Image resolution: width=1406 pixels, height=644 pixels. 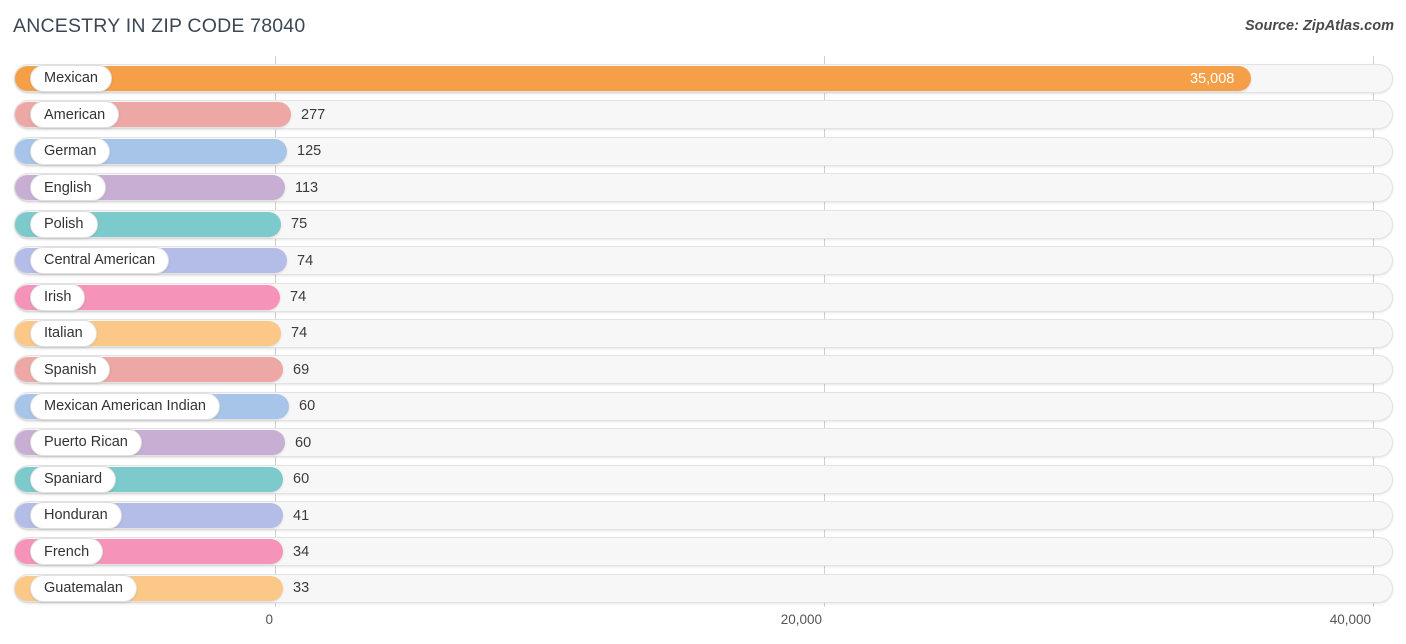 What do you see at coordinates (301, 588) in the screenshot?
I see `bar-value-label: 33` at bounding box center [301, 588].